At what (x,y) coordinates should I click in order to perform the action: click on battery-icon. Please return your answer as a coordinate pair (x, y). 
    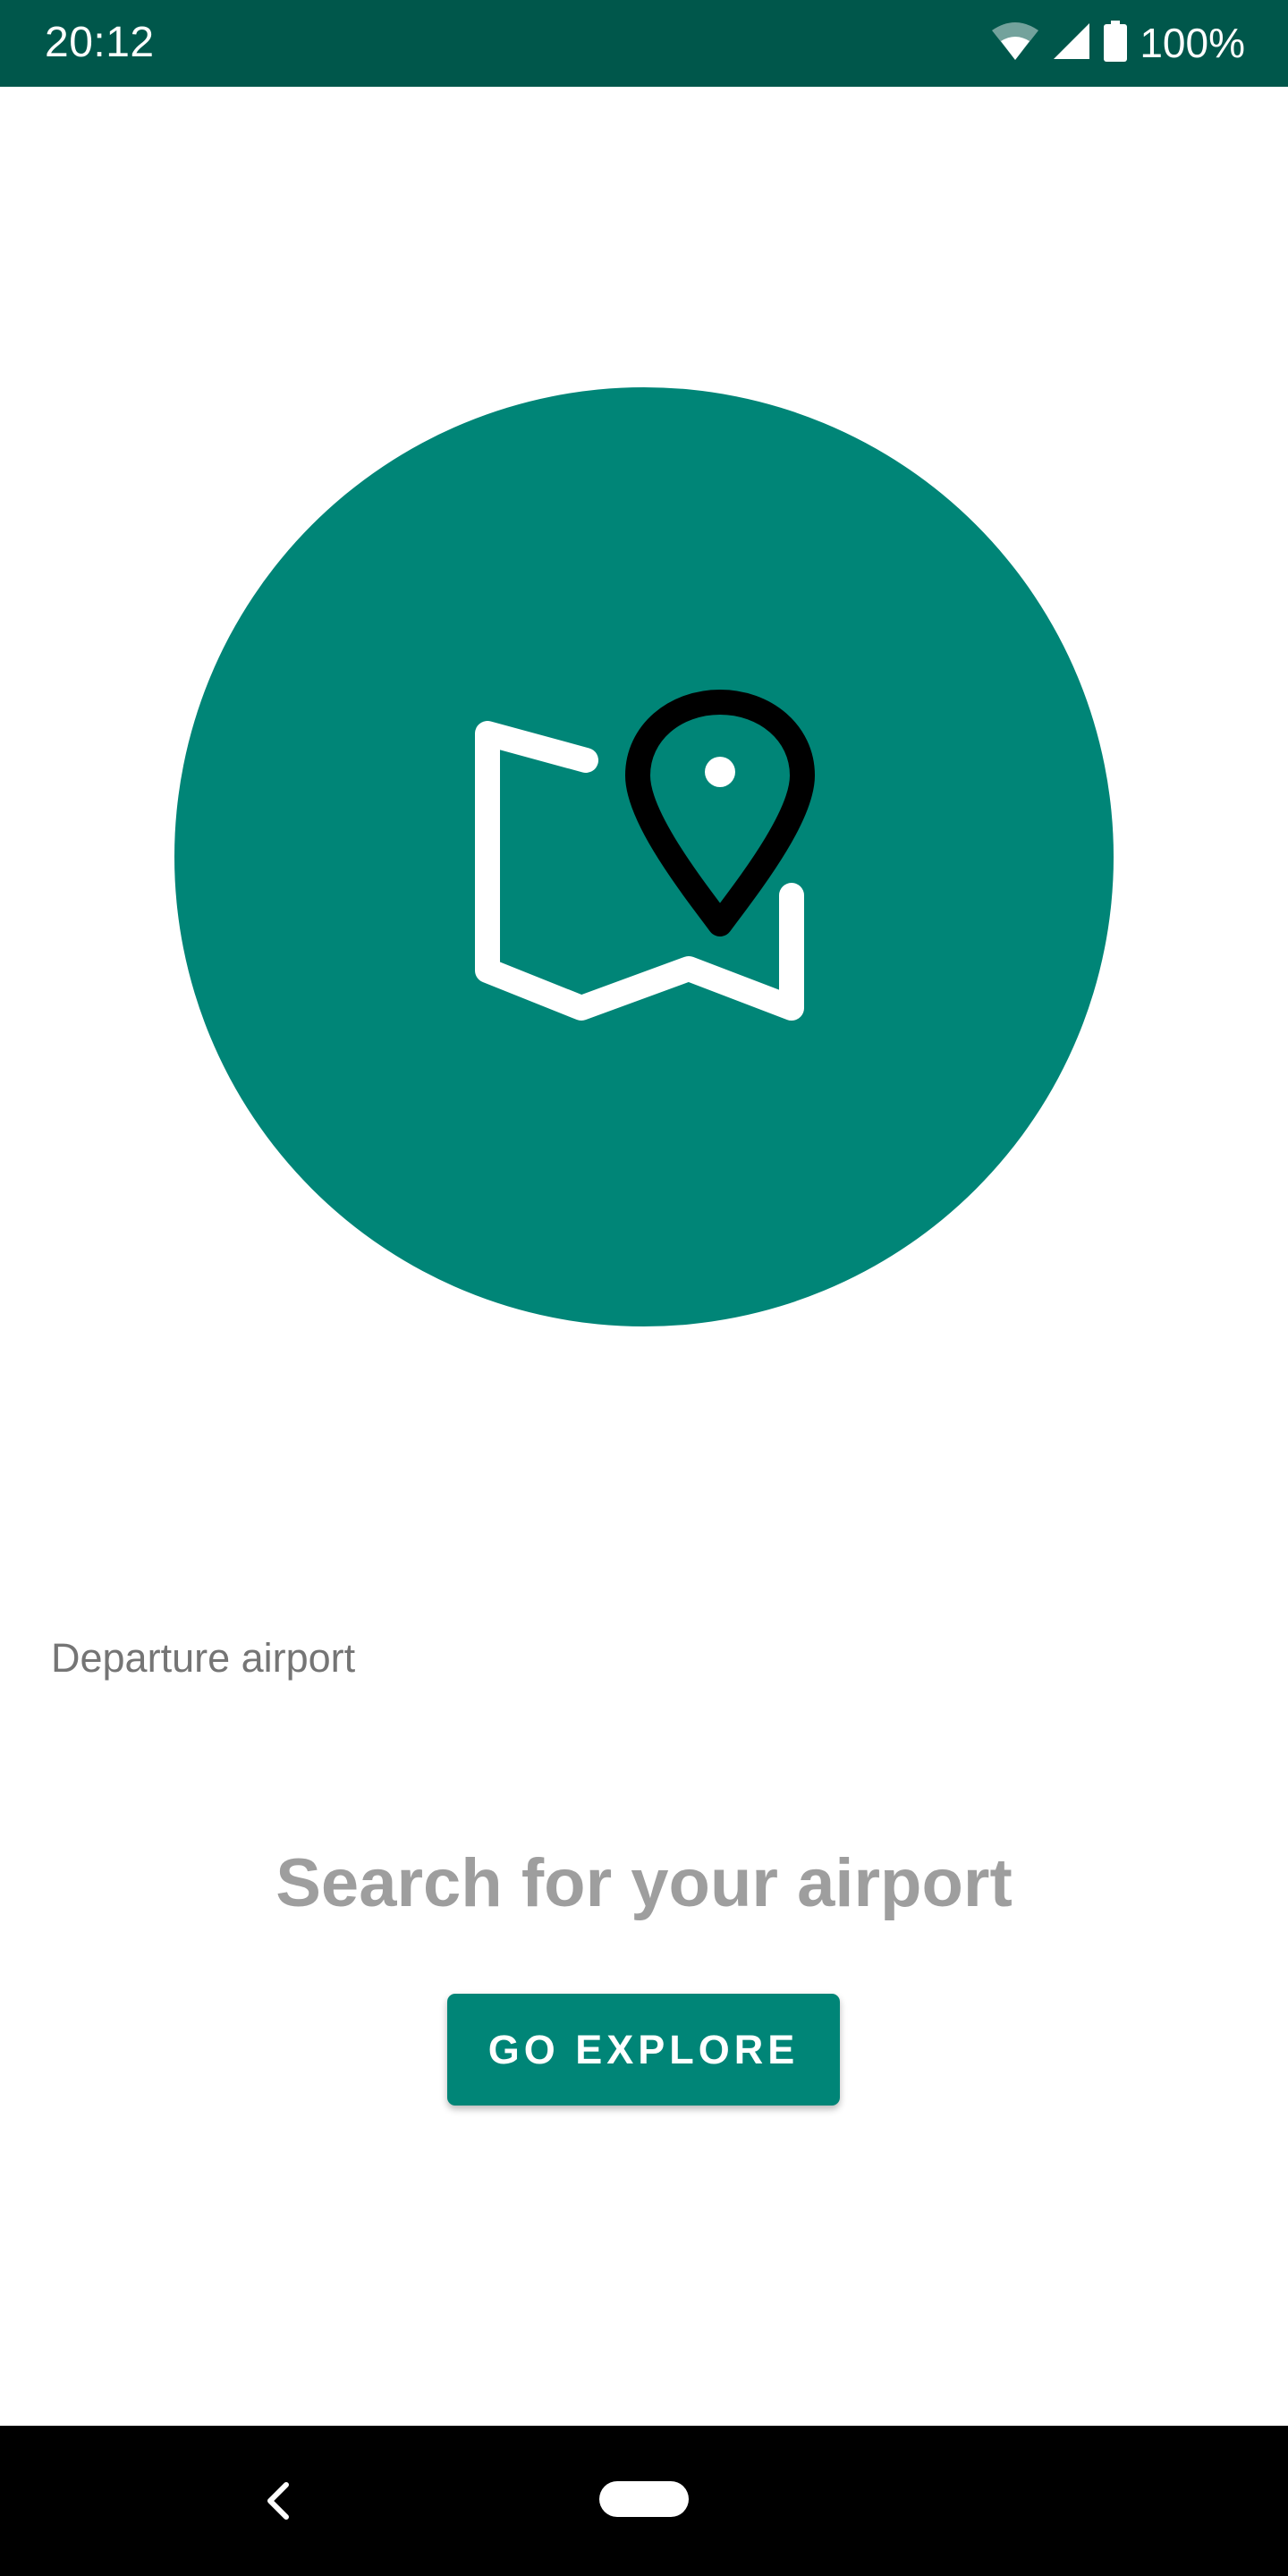
    Looking at the image, I should click on (1116, 43).